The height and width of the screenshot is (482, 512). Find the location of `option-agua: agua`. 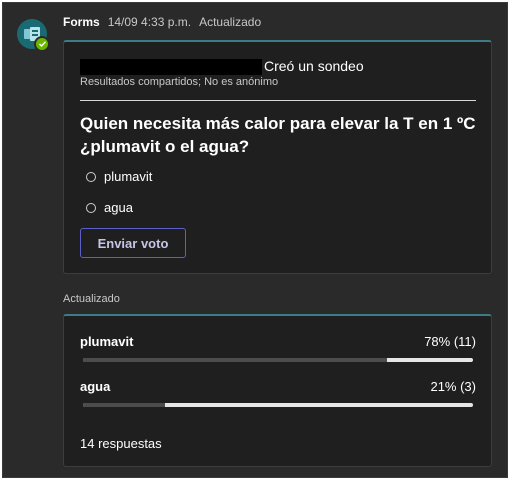

option-agua: agua is located at coordinates (109, 207).